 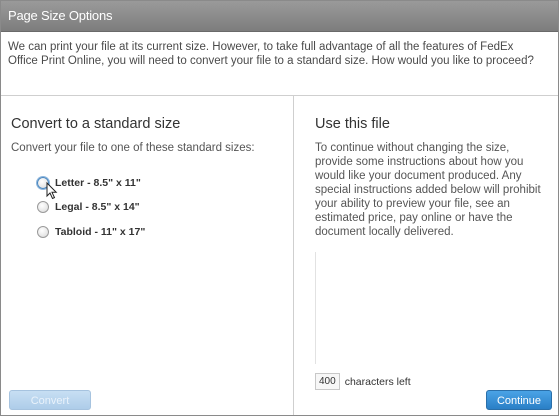 I want to click on chars-left-count: 400, so click(x=327, y=381).